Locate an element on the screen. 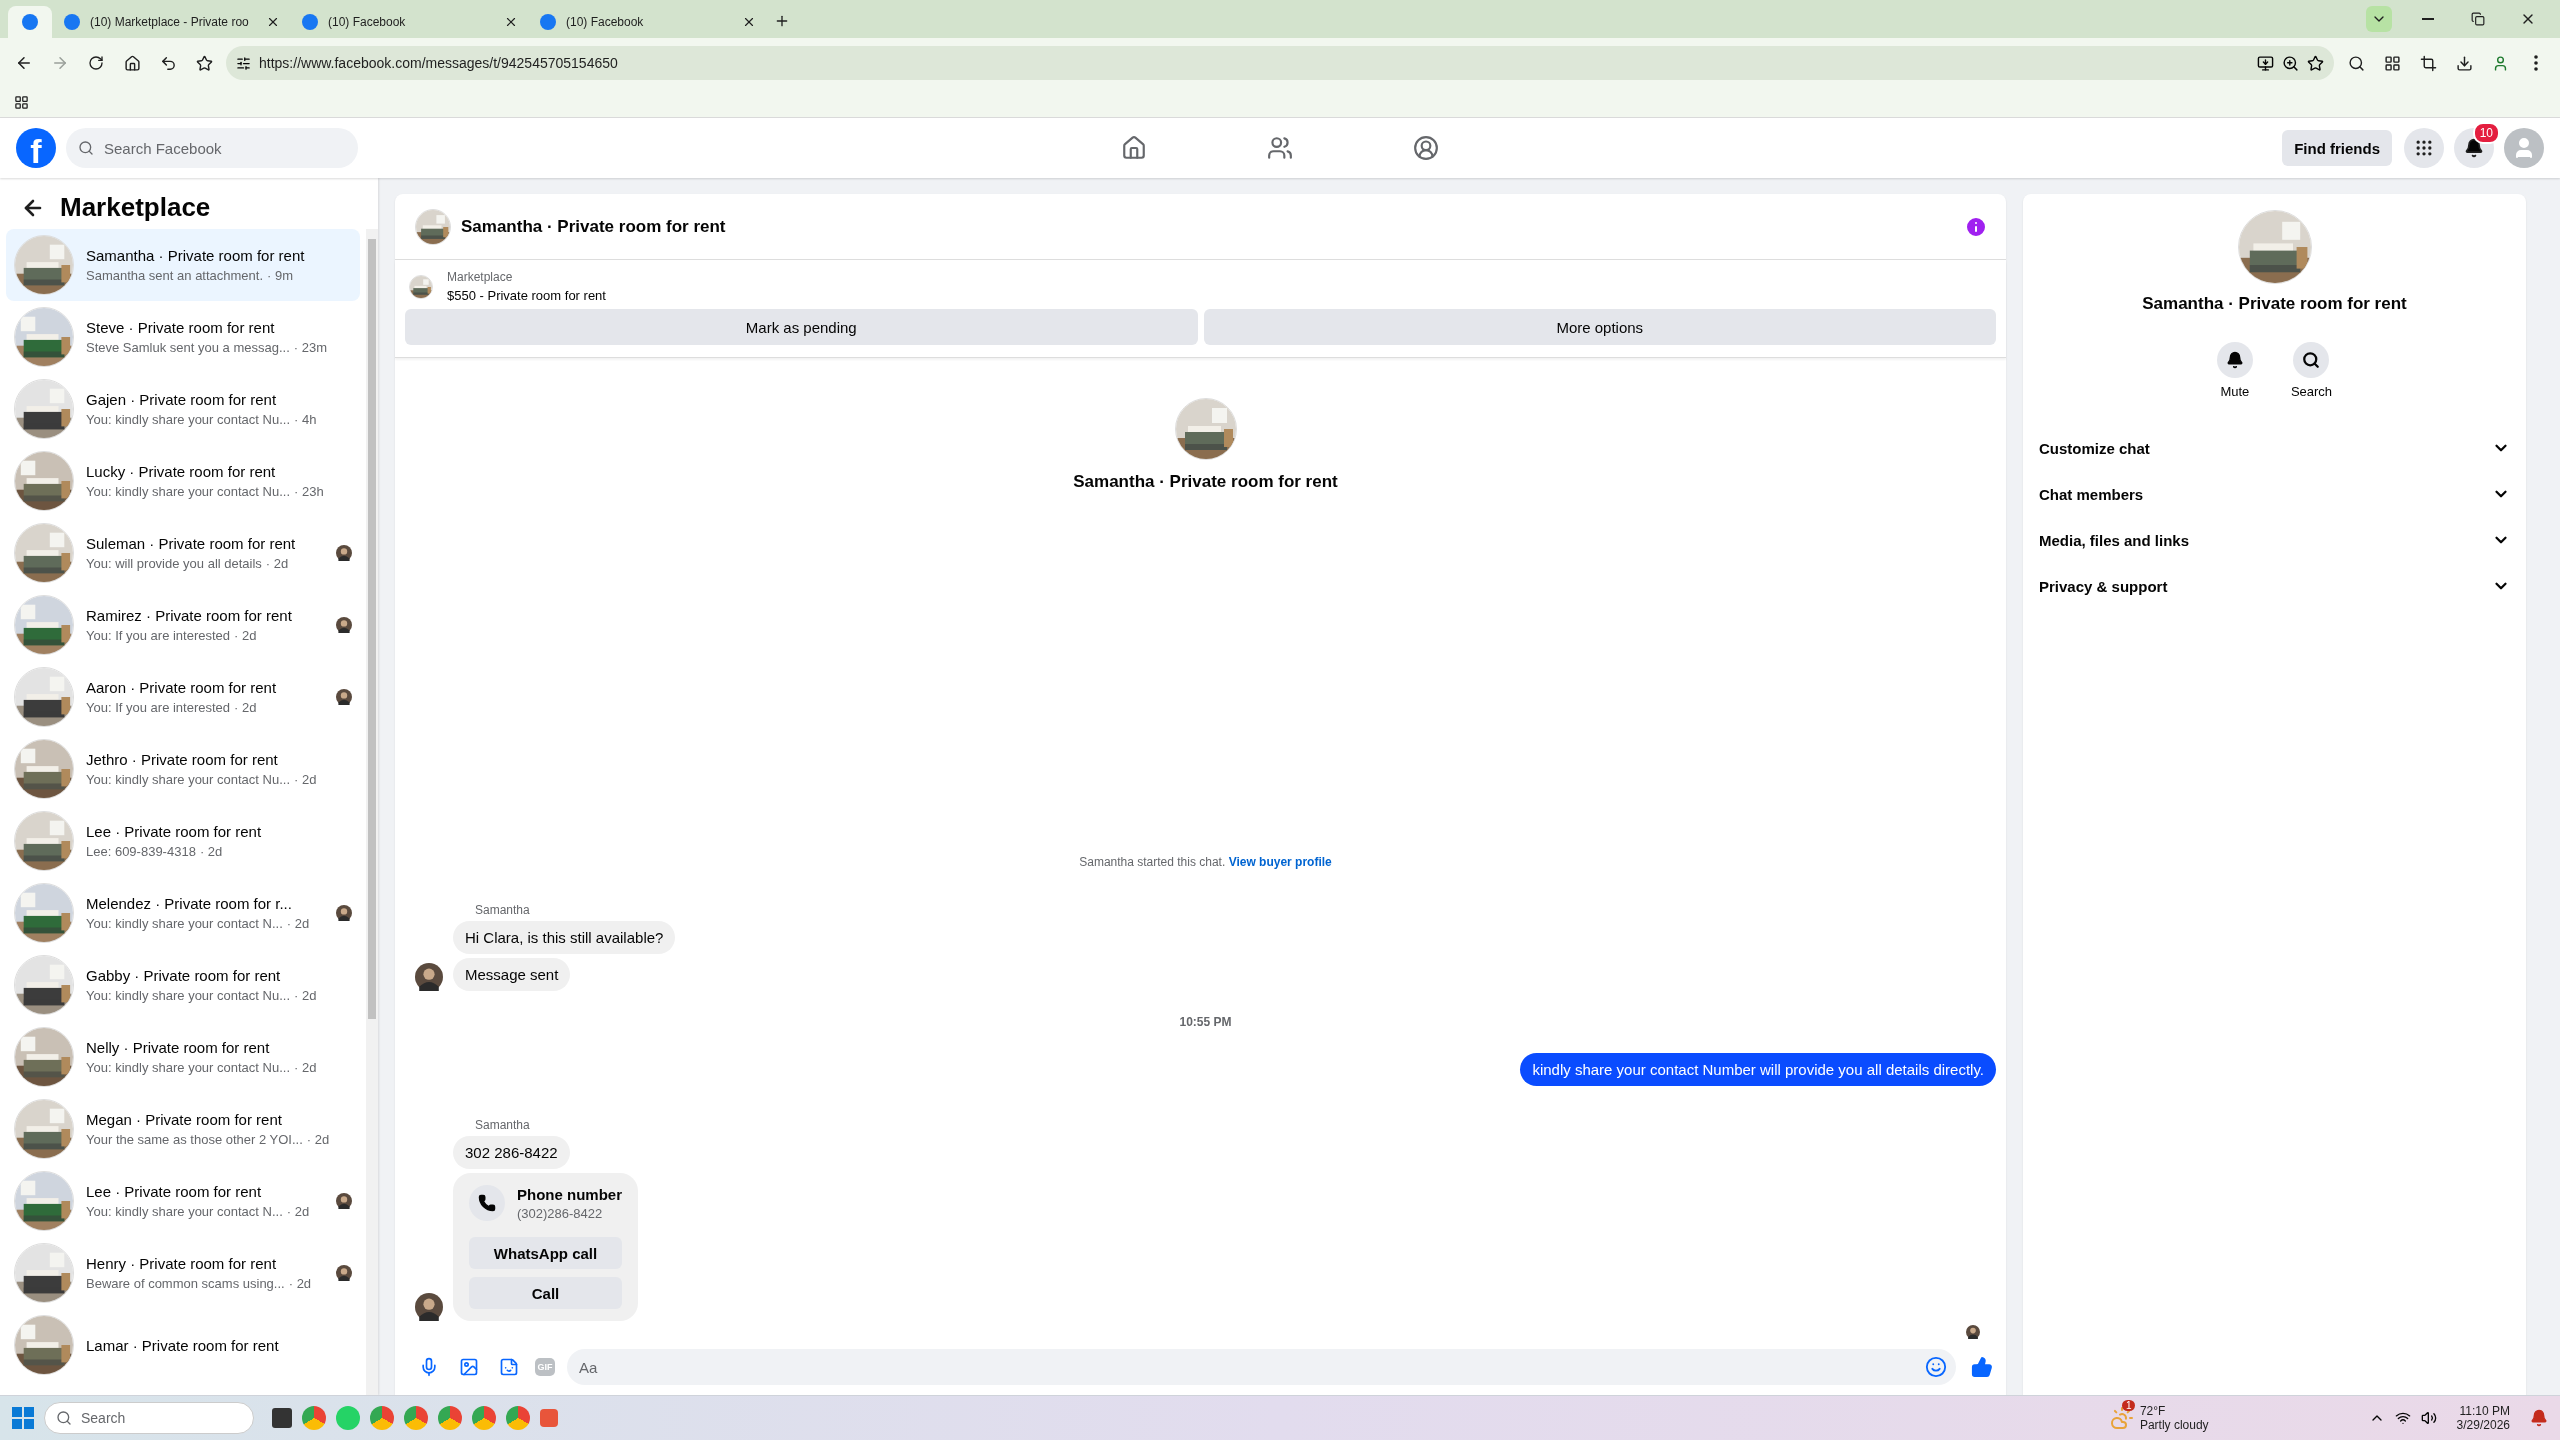  scrollbar is located at coordinates (372, 812).